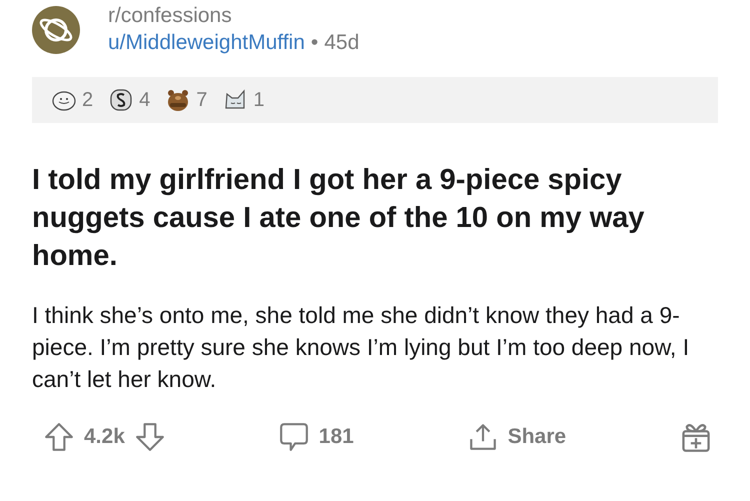 This screenshot has width=750, height=501. I want to click on award-count: 4, so click(144, 100).